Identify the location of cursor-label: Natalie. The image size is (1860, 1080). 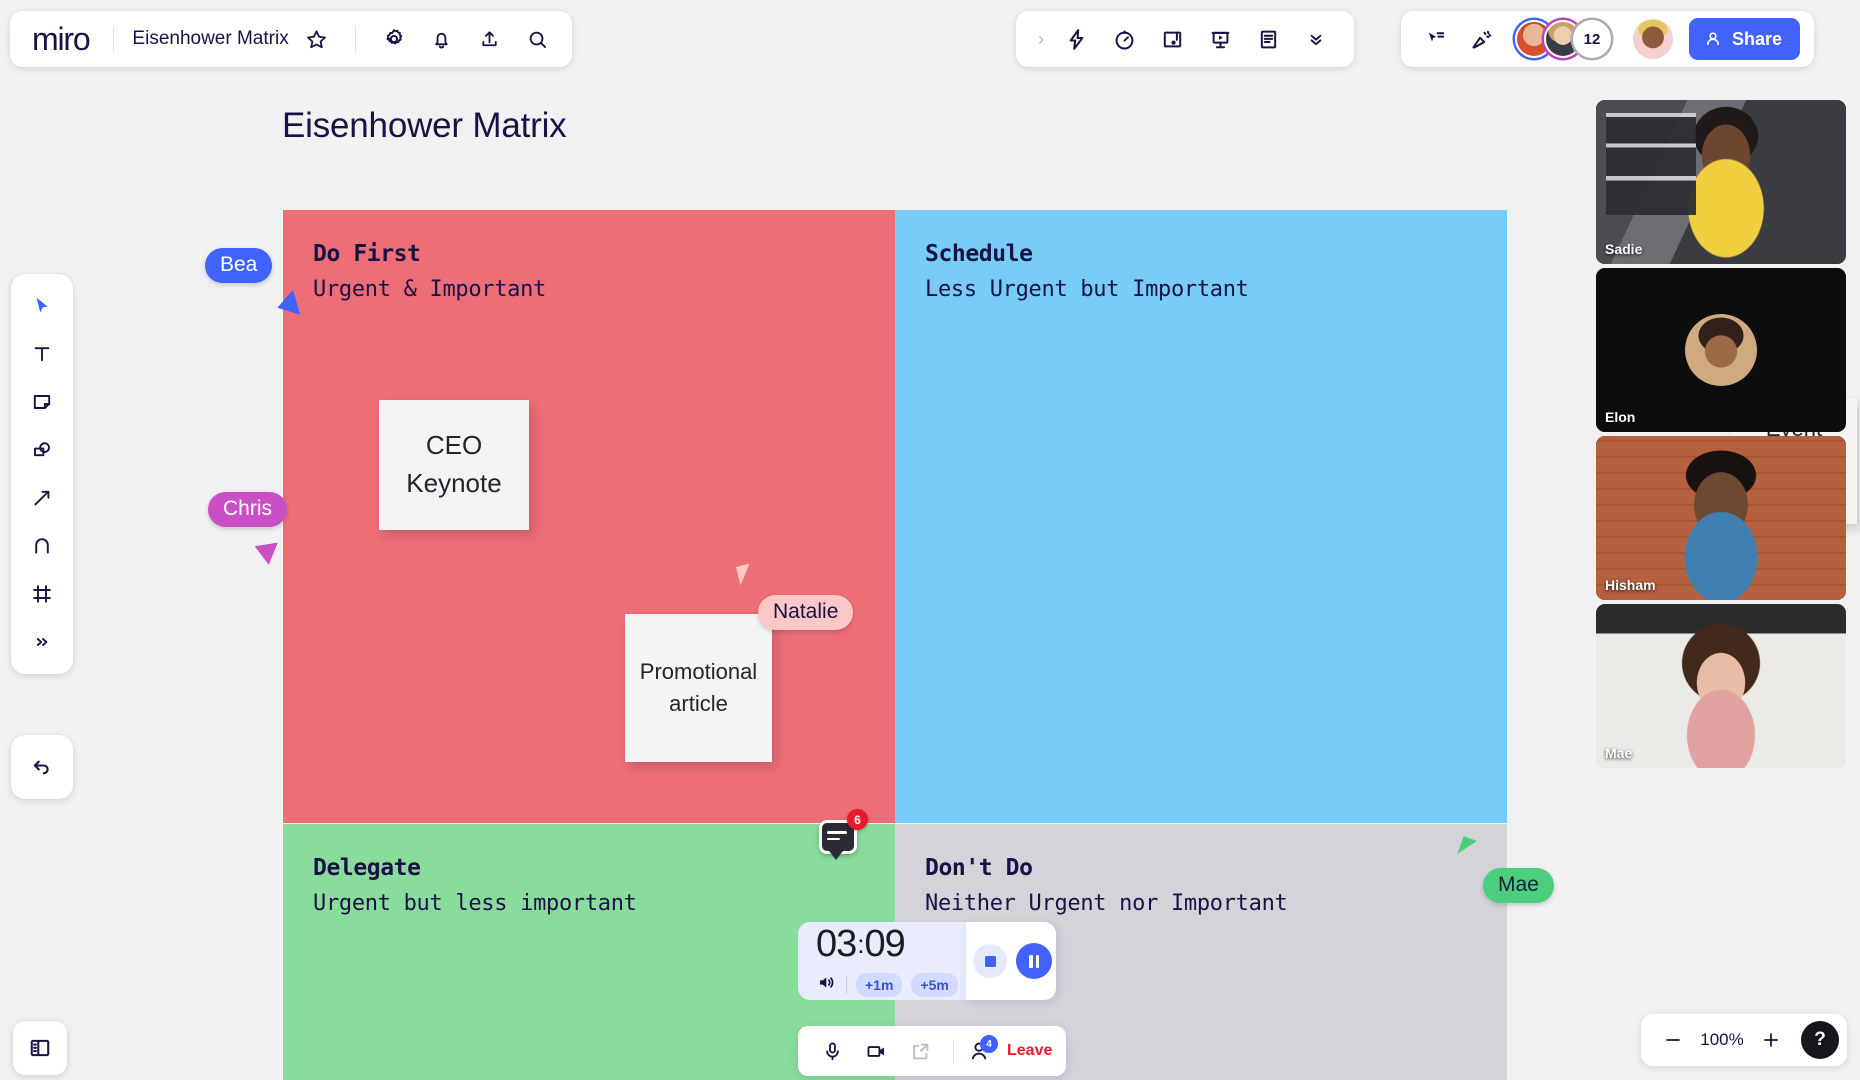
(806, 612).